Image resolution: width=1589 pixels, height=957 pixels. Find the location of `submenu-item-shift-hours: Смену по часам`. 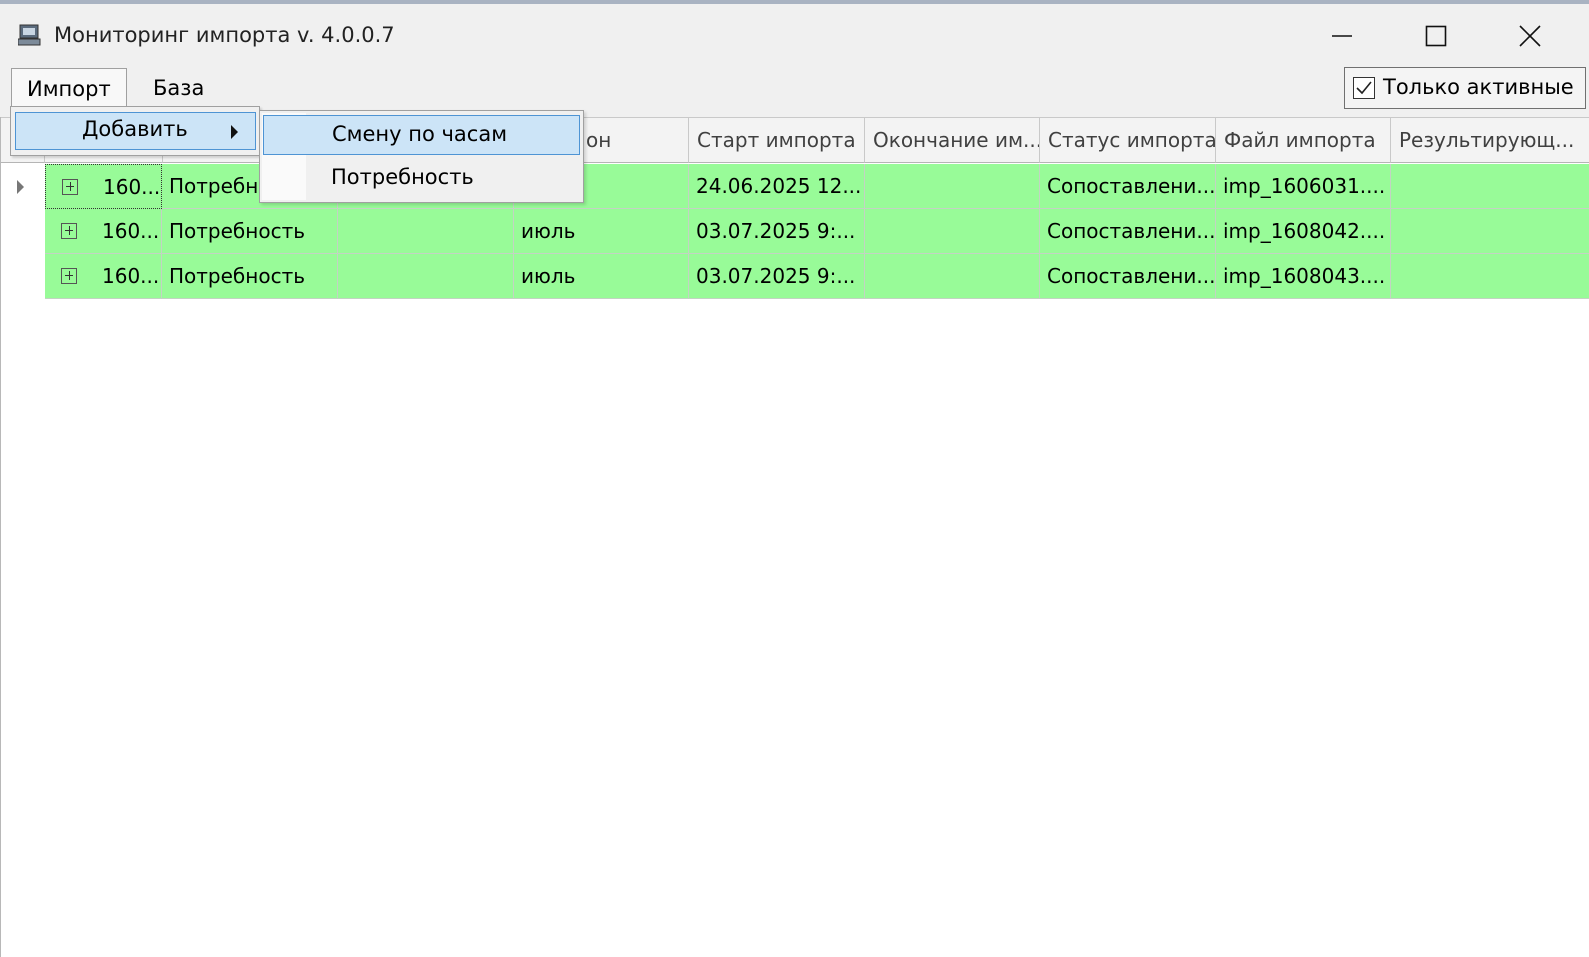

submenu-item-shift-hours: Смену по часам is located at coordinates (421, 135).